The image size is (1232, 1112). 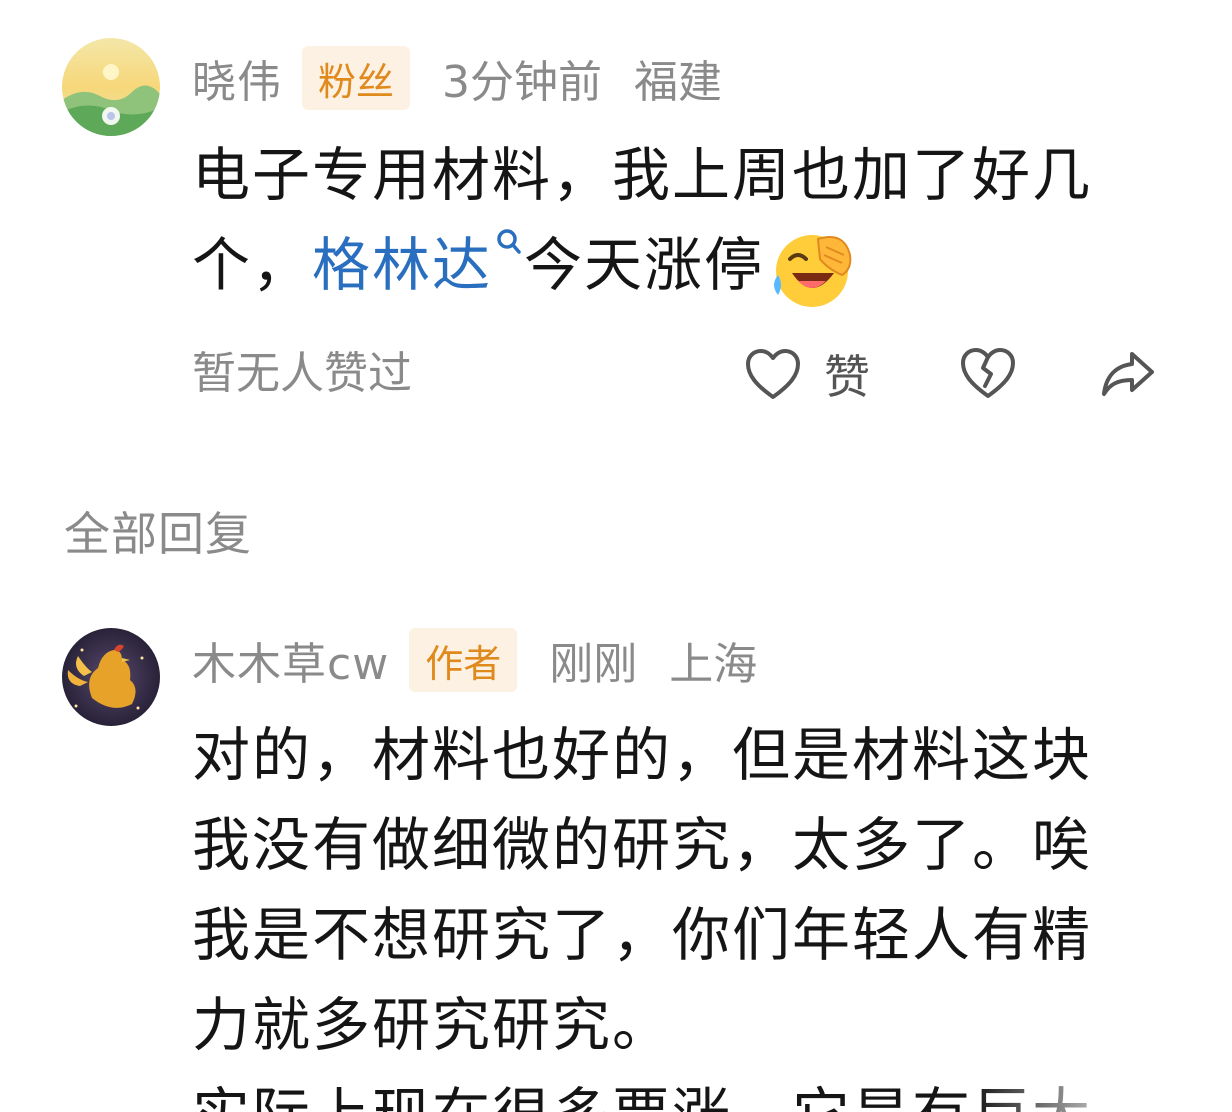 I want to click on broken-heart-icon, so click(x=988, y=373).